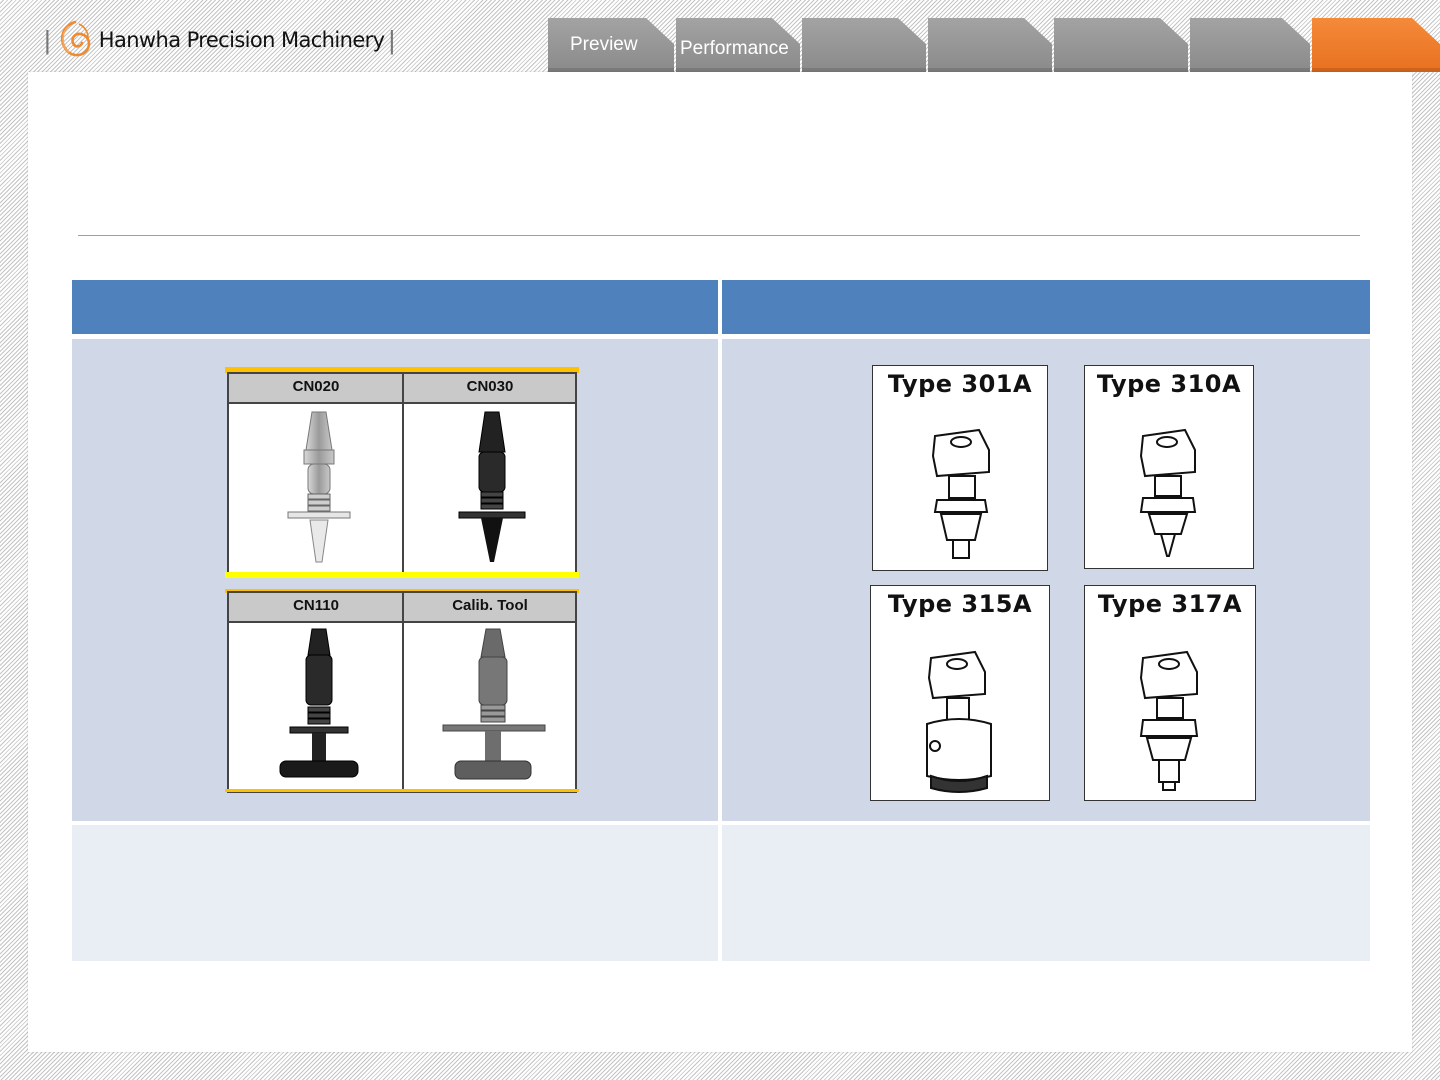  I want to click on cn-bottom-panel: CN110 Calib. Tool, so click(402, 692).